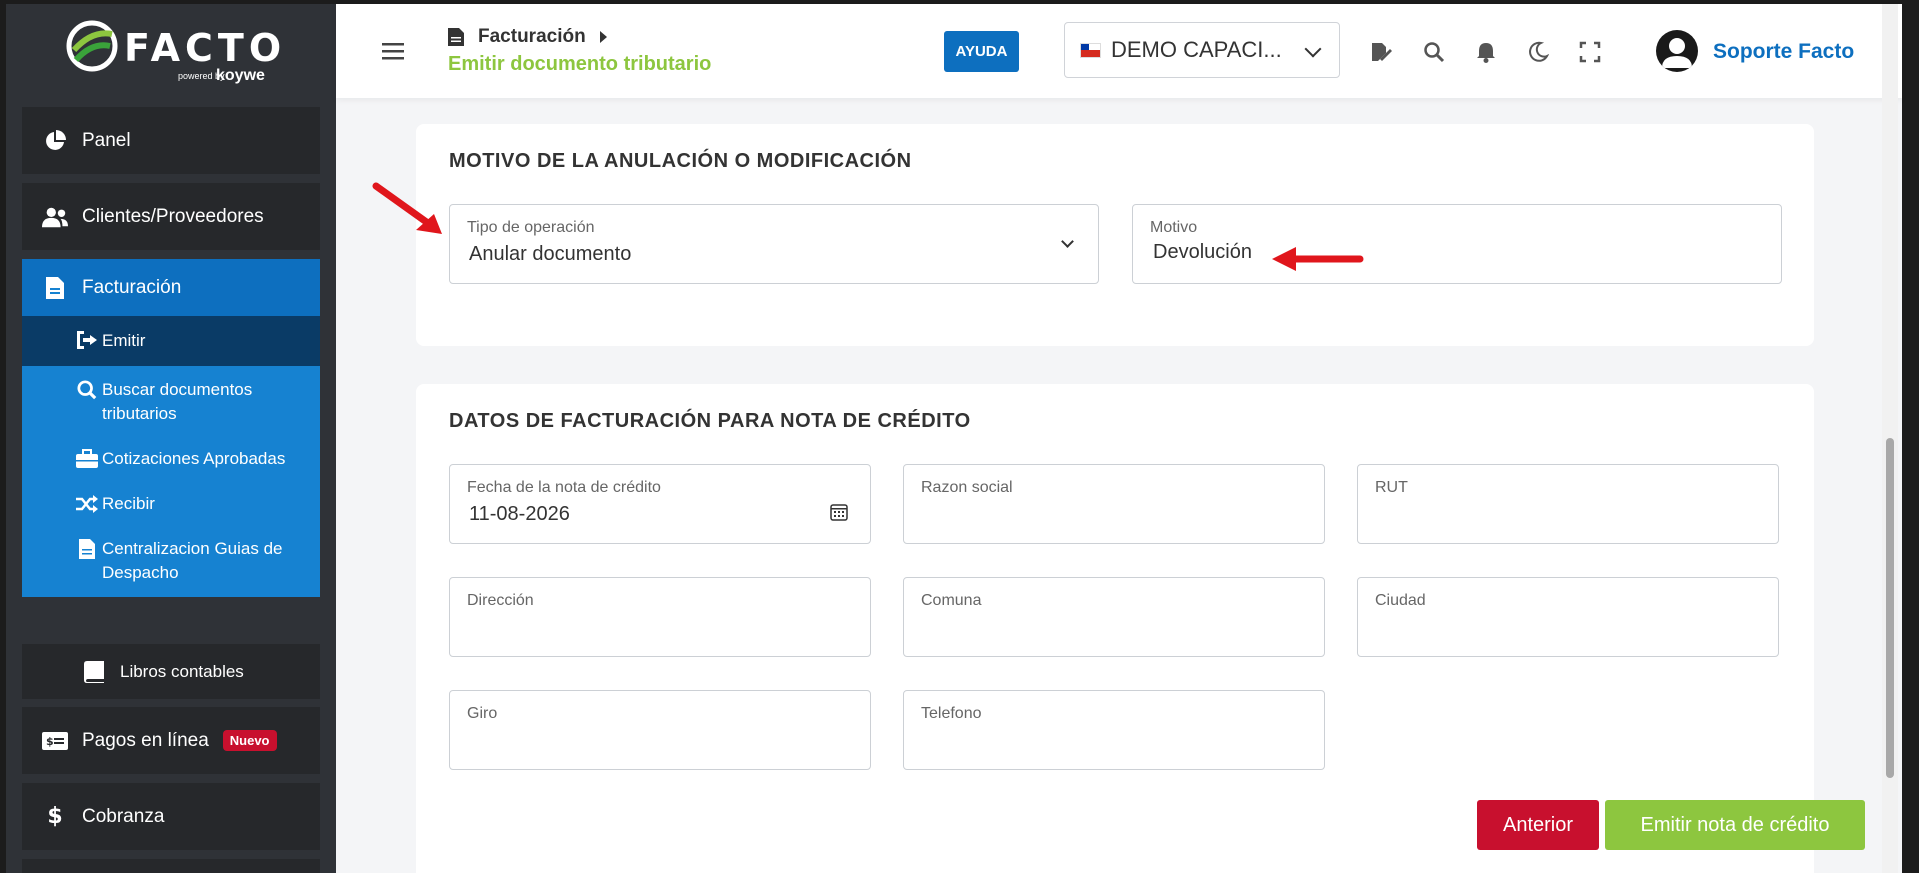 This screenshot has height=873, width=1919. I want to click on sidebar-item-libros: Libros contables, so click(171, 671).